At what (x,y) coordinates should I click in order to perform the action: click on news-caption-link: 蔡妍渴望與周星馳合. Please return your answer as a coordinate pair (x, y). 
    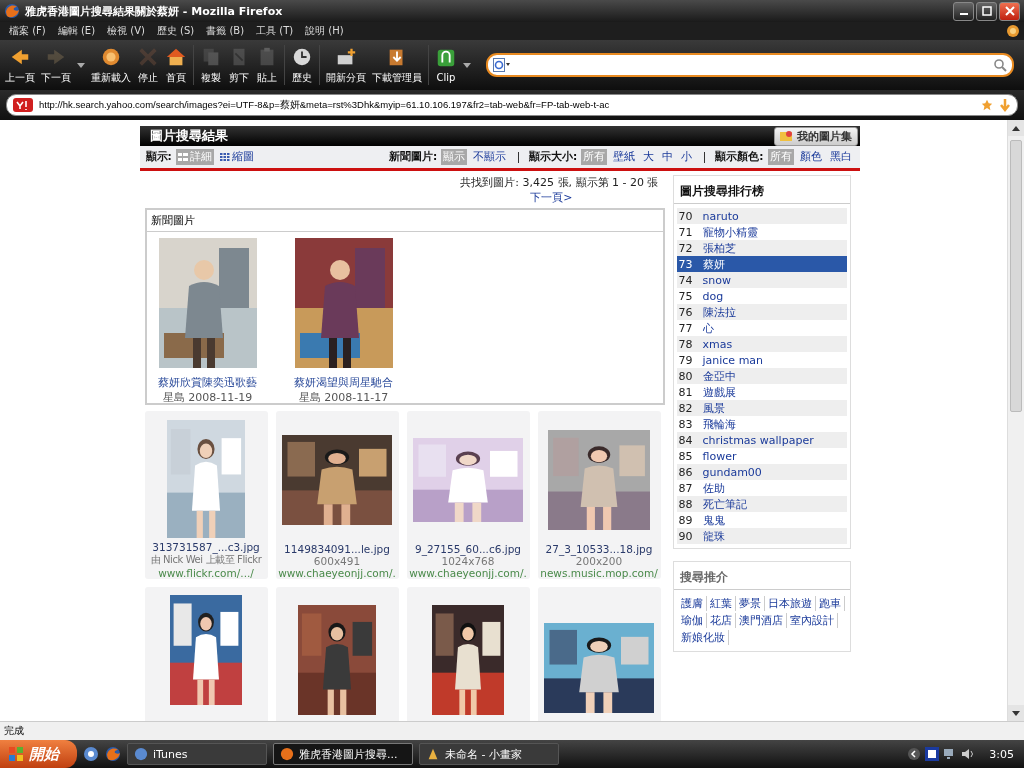
    Looking at the image, I should click on (343, 382).